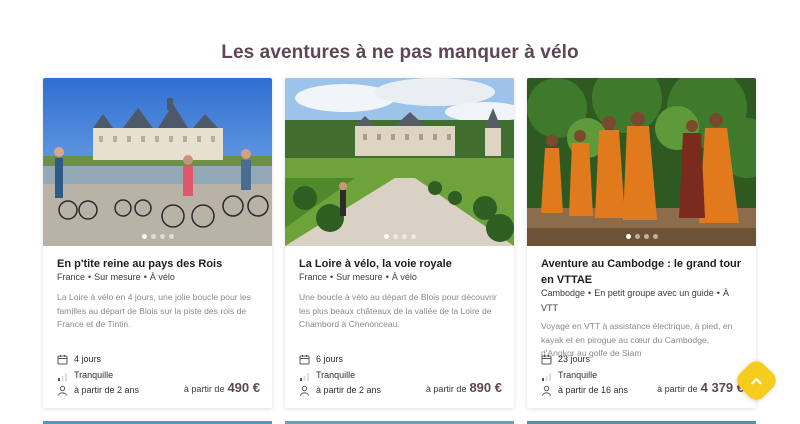  Describe the element at coordinates (593, 390) in the screenshot. I see `age-text: à partir de 16 ans` at that location.